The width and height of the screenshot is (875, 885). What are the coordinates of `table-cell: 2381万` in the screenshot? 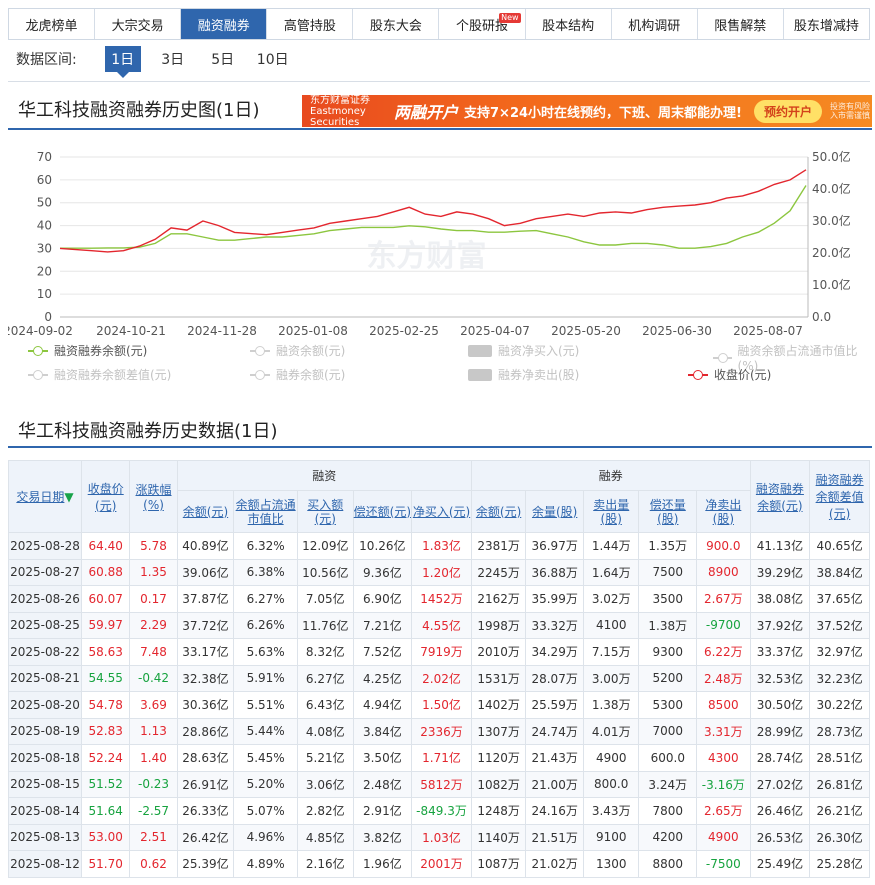 It's located at (498, 546).